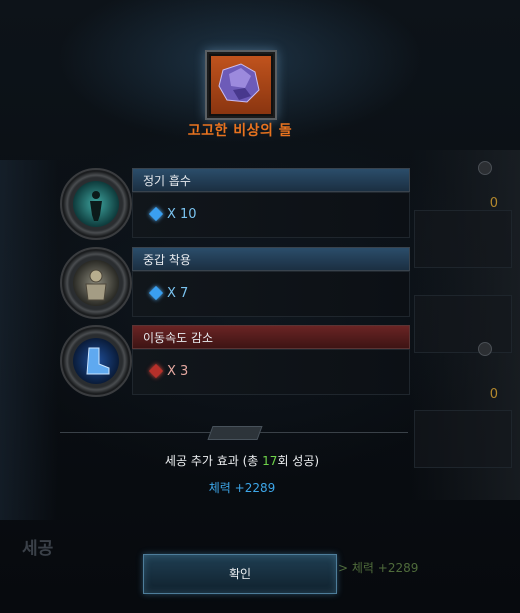 The height and width of the screenshot is (613, 520). I want to click on engraving-count-panel: X 7, so click(271, 294).